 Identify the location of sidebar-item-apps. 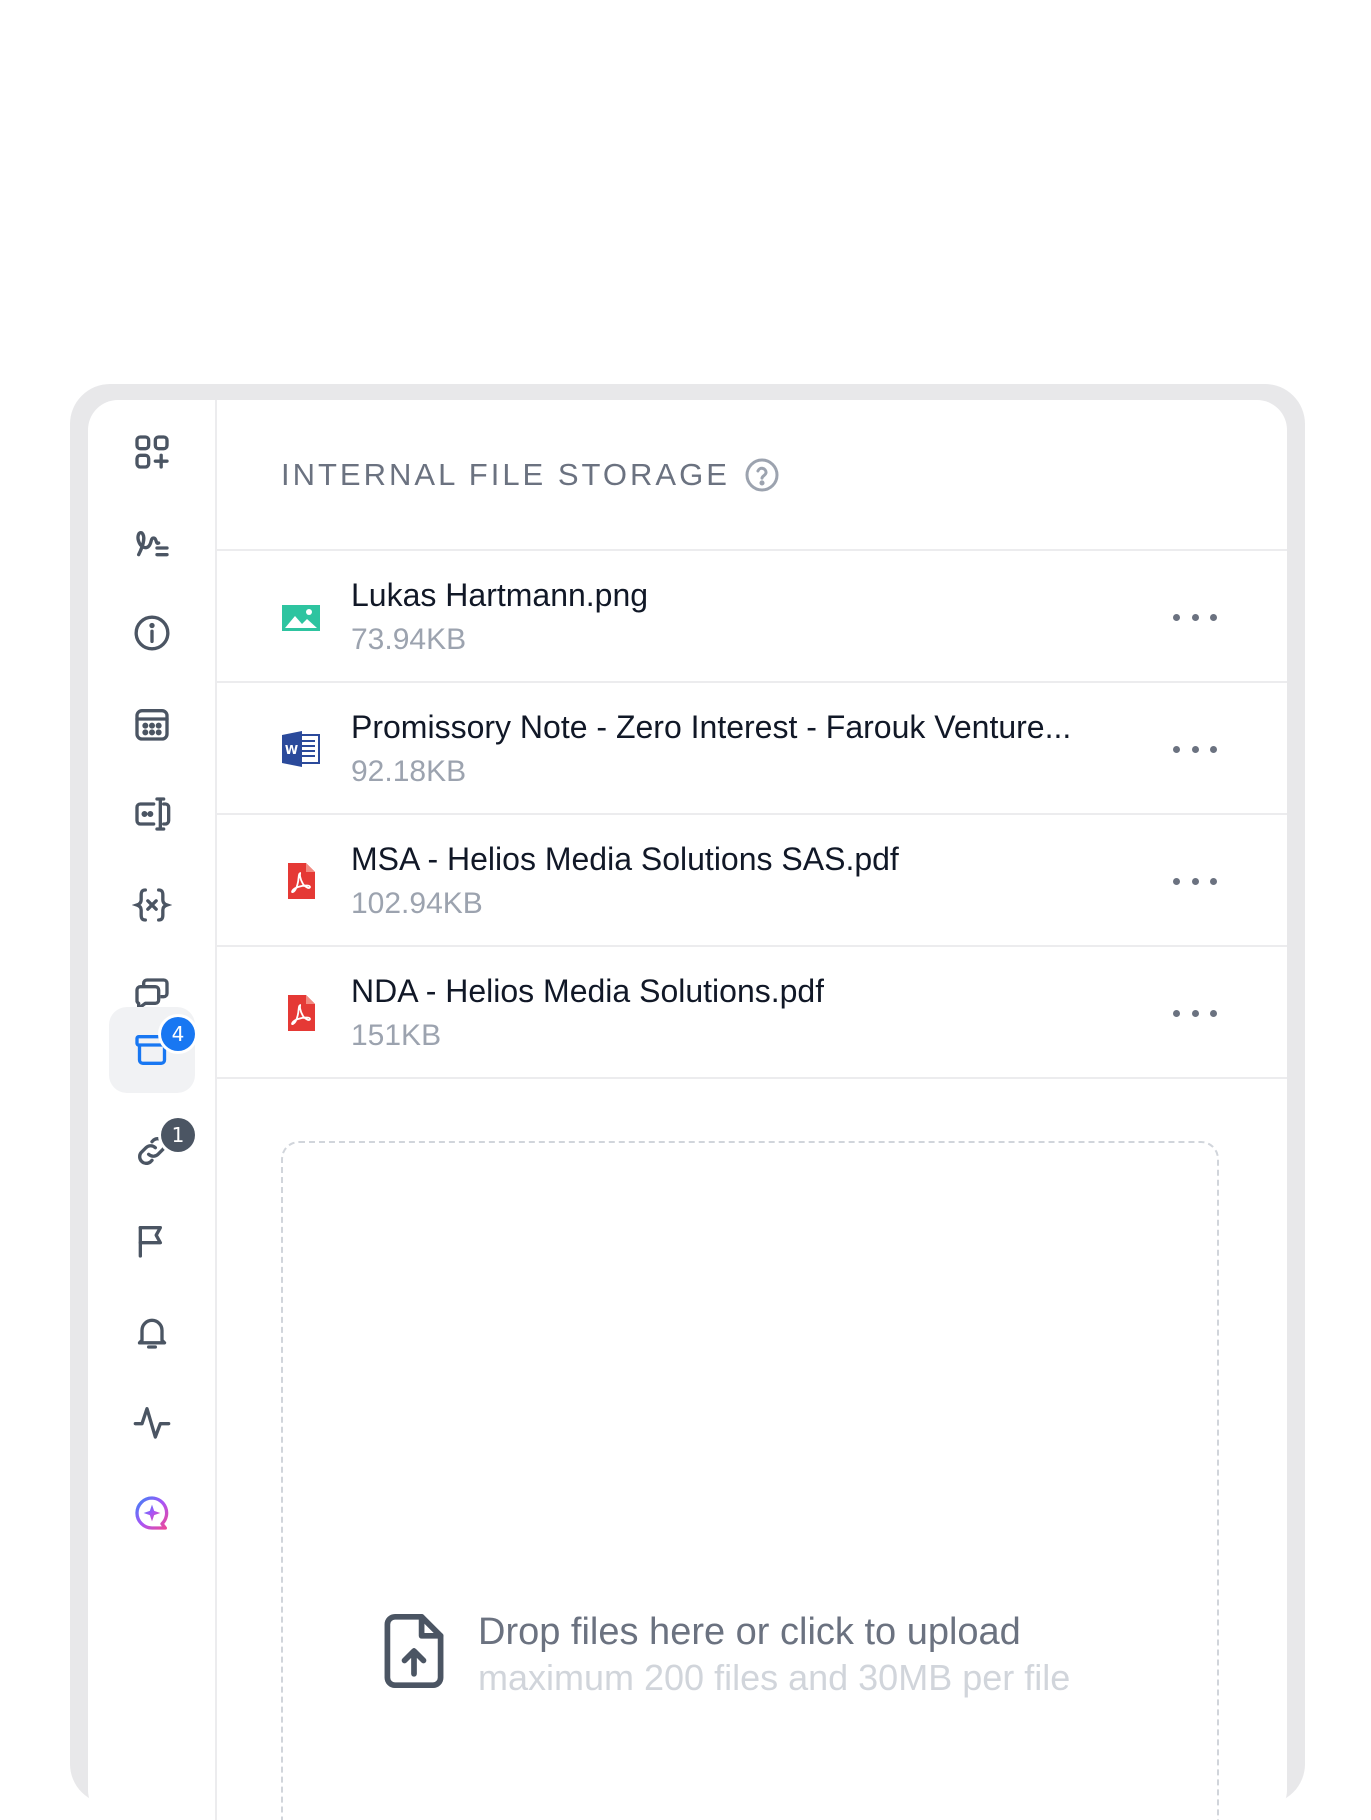
(152, 452).